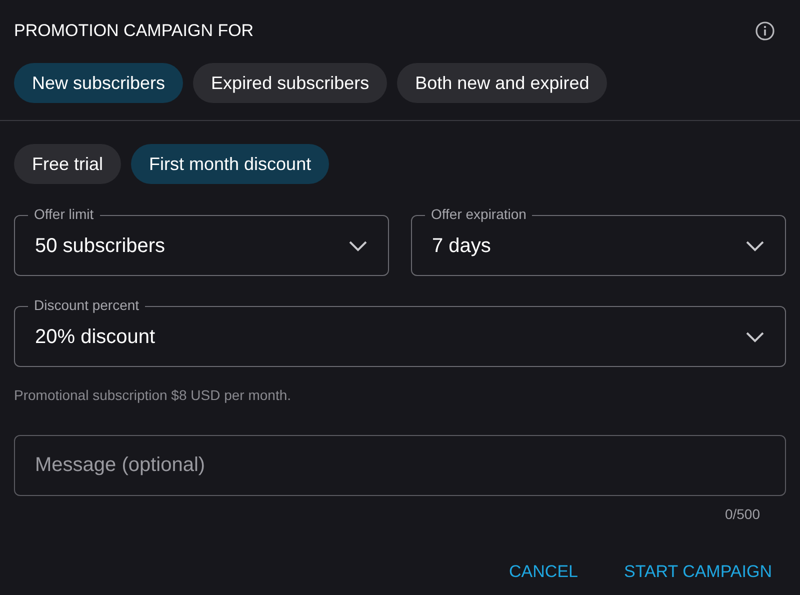 The image size is (800, 595). I want to click on audience-chip: Expired subscribers, so click(290, 83).